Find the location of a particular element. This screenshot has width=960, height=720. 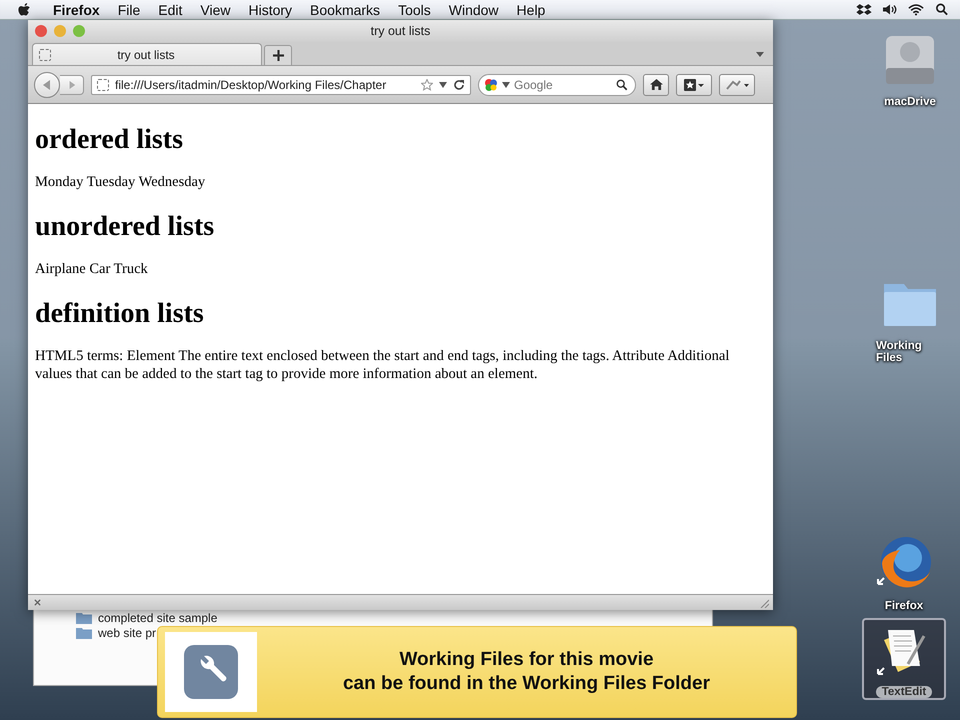

desktop-icon: TextEdit is located at coordinates (904, 659).